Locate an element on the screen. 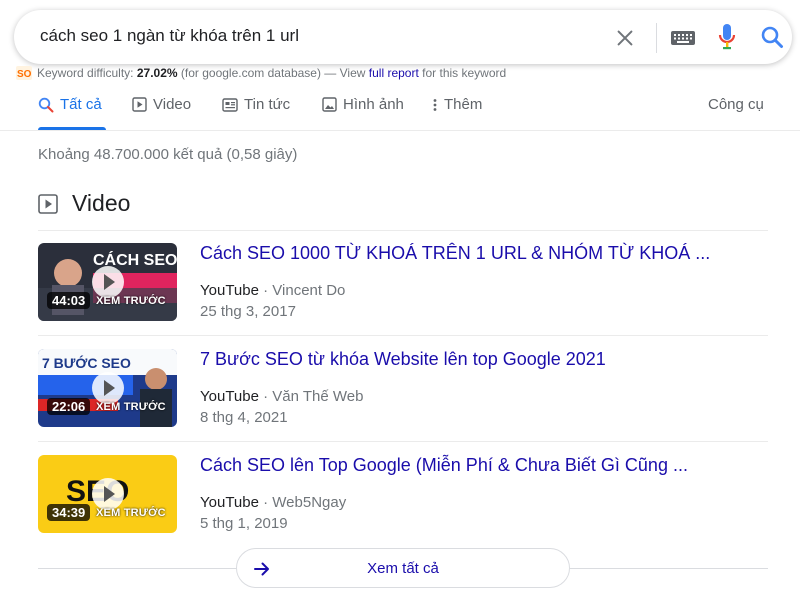 The height and width of the screenshot is (597, 800). result-stats: Khoảng 48.700.000 kết quả (0,58 giây) is located at coordinates (168, 154).